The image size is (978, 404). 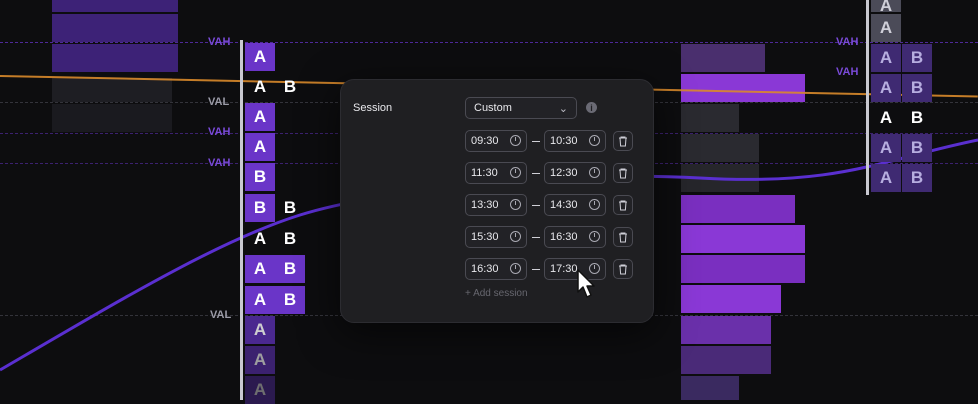 What do you see at coordinates (564, 237) in the screenshot?
I see `end-time-value: 16:30` at bounding box center [564, 237].